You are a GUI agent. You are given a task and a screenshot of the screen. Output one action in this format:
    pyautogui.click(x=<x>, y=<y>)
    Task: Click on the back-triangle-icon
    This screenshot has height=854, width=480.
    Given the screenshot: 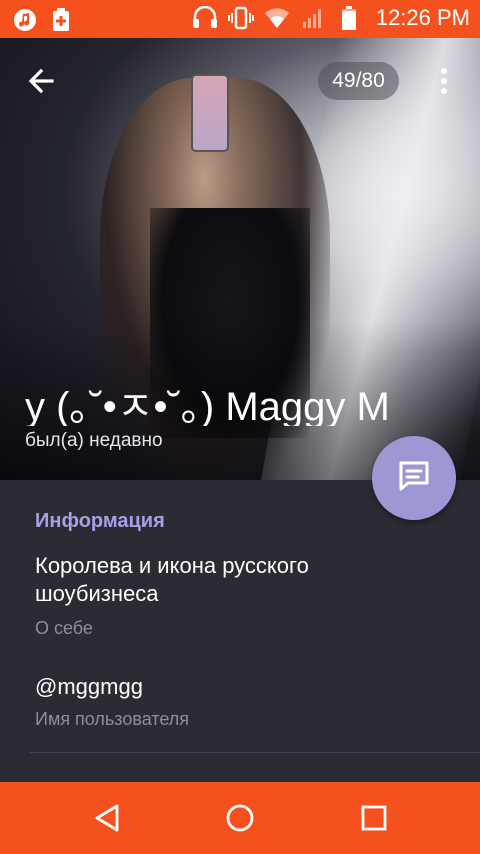 What is the action you would take?
    pyautogui.click(x=107, y=818)
    